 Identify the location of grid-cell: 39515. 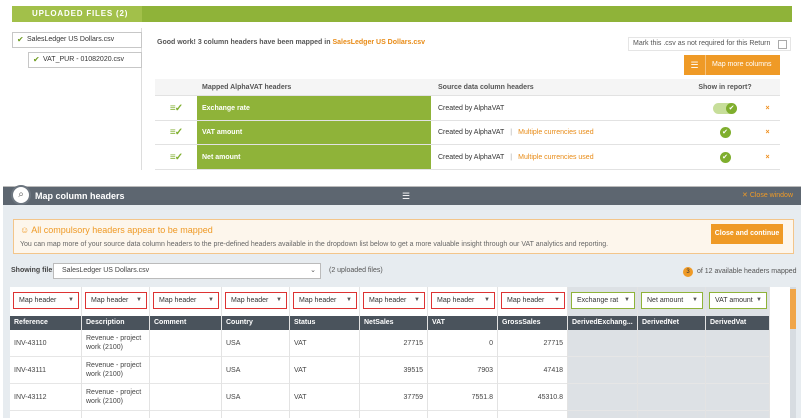
(393, 370).